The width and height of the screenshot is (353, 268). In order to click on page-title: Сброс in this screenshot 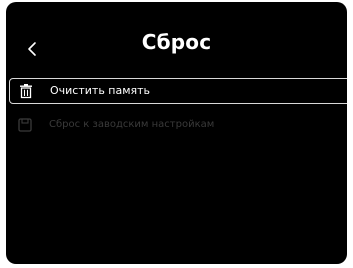, I will do `click(176, 42)`.